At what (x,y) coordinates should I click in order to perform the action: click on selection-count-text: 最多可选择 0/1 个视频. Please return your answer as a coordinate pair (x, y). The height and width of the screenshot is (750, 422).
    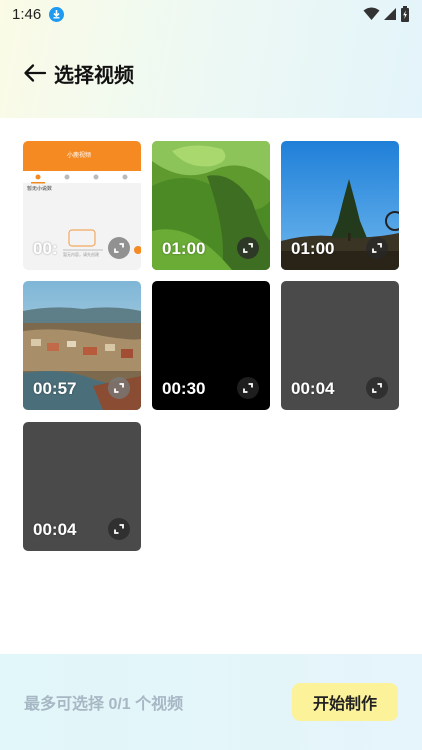
    Looking at the image, I should click on (104, 704).